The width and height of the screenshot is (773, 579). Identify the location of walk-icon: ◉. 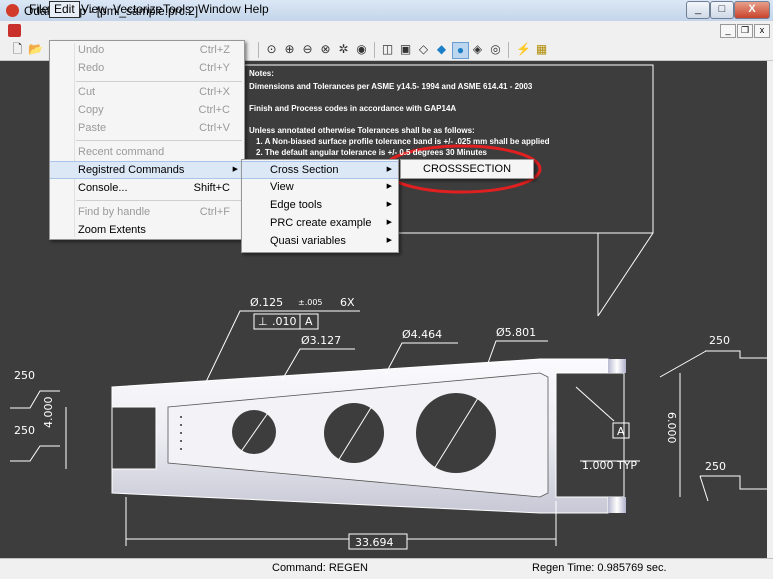
(361, 49).